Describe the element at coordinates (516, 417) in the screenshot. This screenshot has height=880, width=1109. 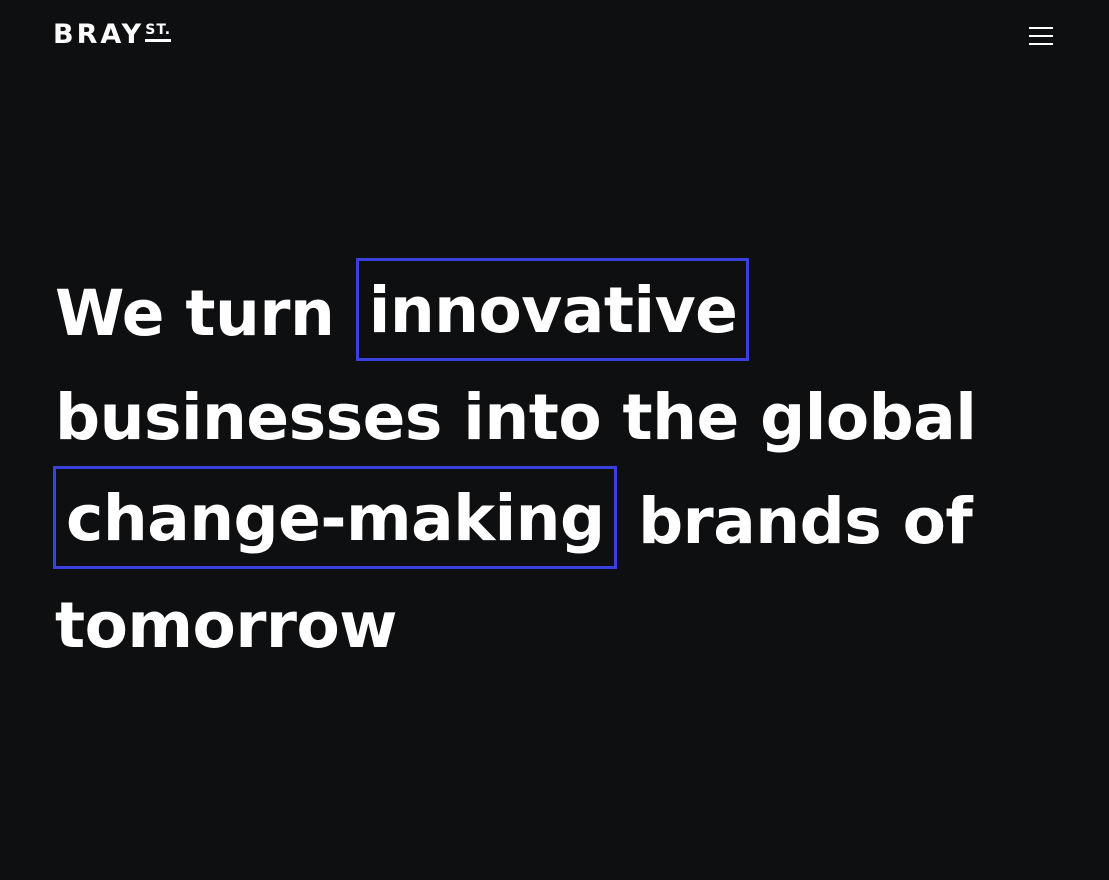
I see `hero-text-businesses: businesses into the global` at that location.